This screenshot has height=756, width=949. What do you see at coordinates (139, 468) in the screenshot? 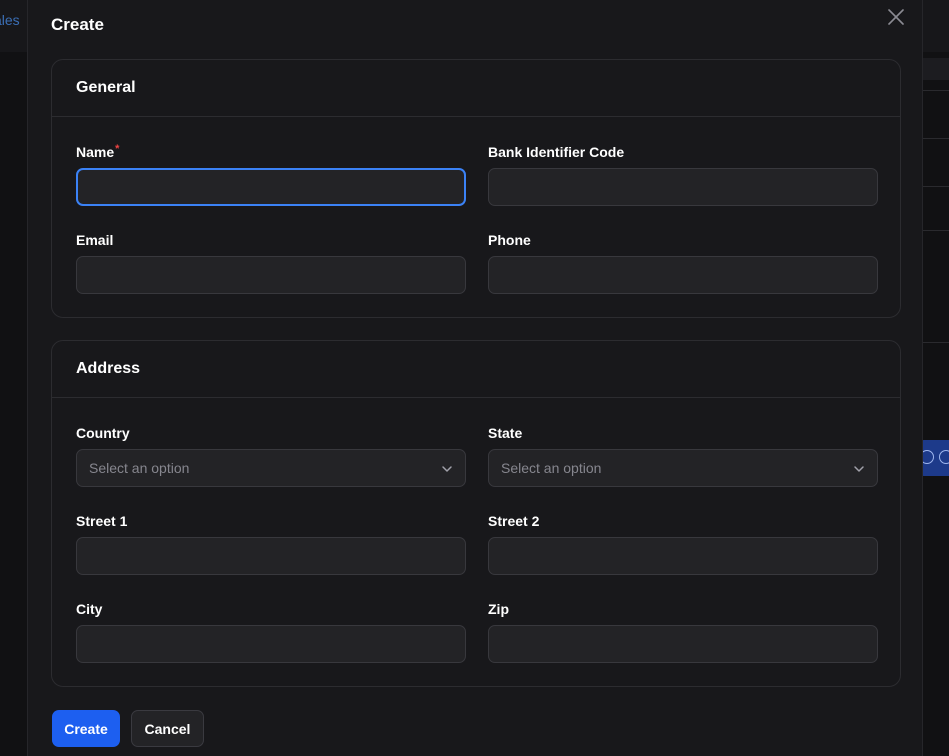
I see `country-select-placeholder: Select an option` at bounding box center [139, 468].